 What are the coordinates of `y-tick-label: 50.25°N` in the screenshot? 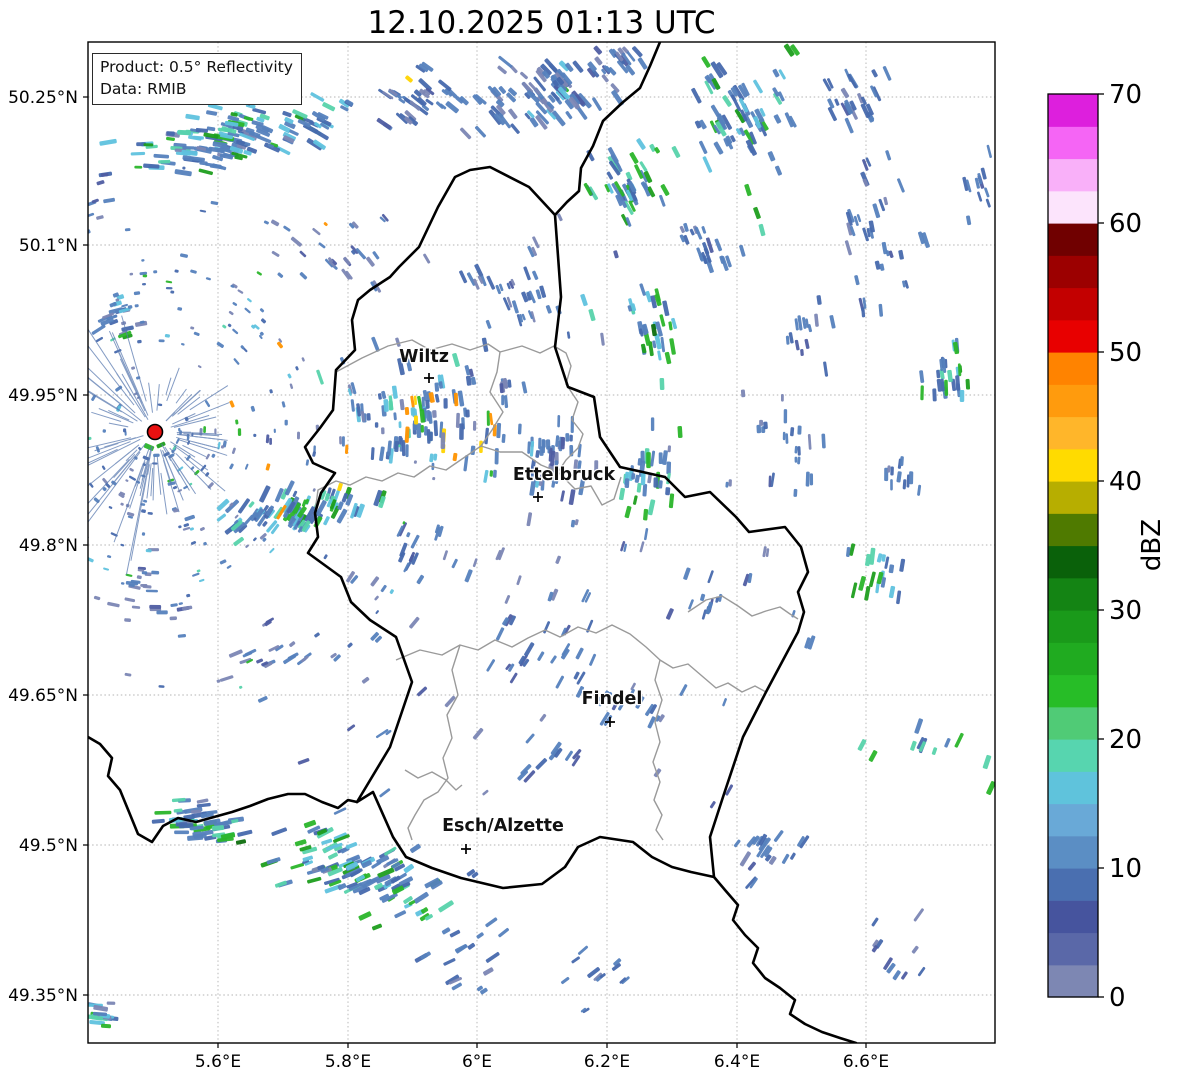 It's located at (43, 98).